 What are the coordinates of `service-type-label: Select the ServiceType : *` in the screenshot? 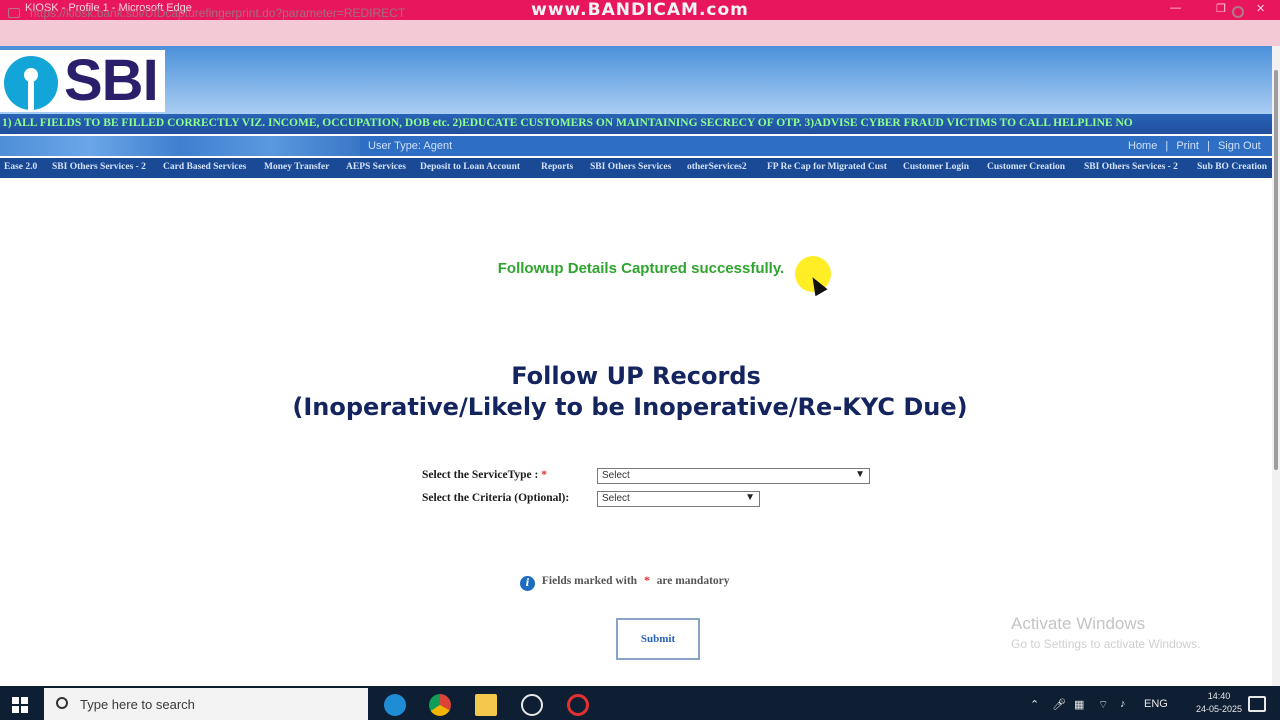 It's located at (484, 475).